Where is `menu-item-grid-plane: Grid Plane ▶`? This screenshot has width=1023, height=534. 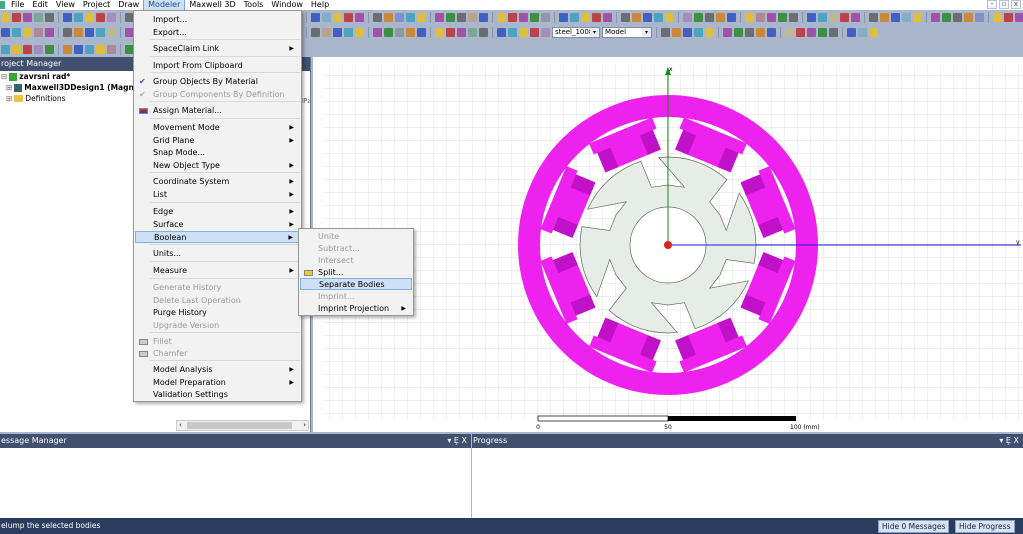
menu-item-grid-plane: Grid Plane ▶ is located at coordinates (217, 141).